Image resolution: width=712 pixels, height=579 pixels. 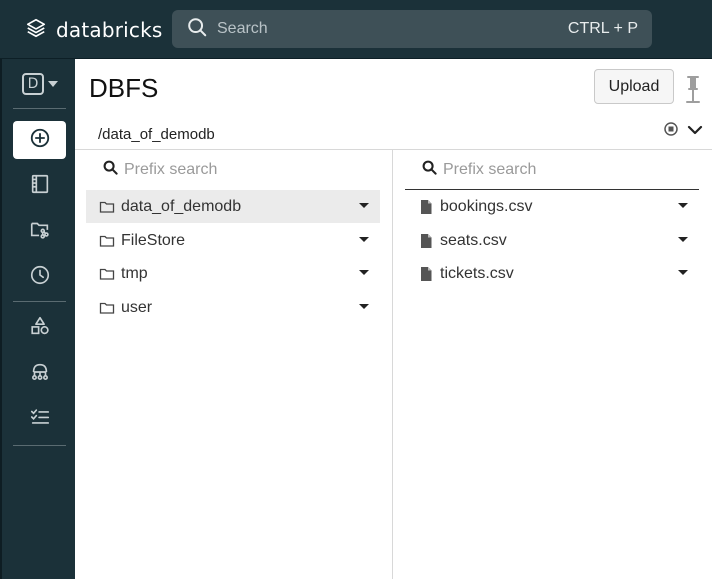 I want to click on plus-circle-icon, so click(x=40, y=140).